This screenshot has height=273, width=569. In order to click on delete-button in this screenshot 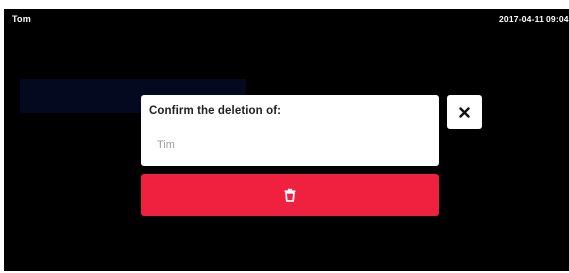, I will do `click(290, 195)`.